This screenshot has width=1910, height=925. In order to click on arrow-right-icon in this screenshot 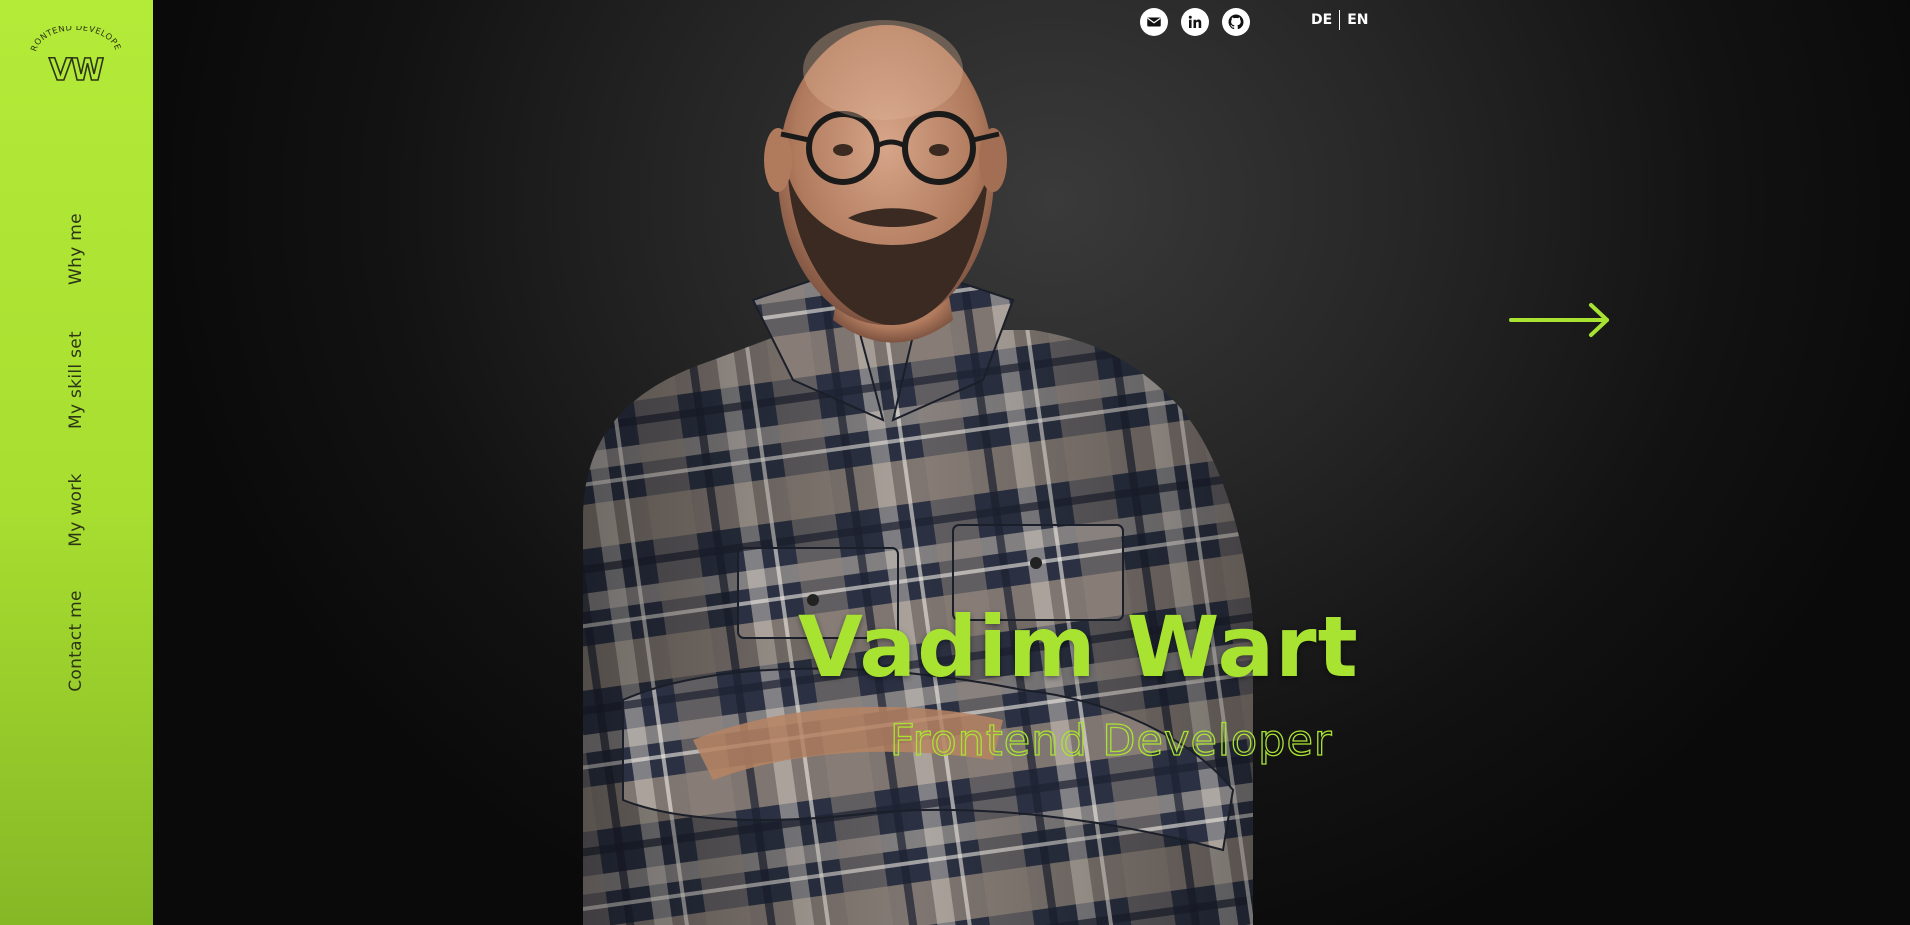, I will do `click(1559, 320)`.